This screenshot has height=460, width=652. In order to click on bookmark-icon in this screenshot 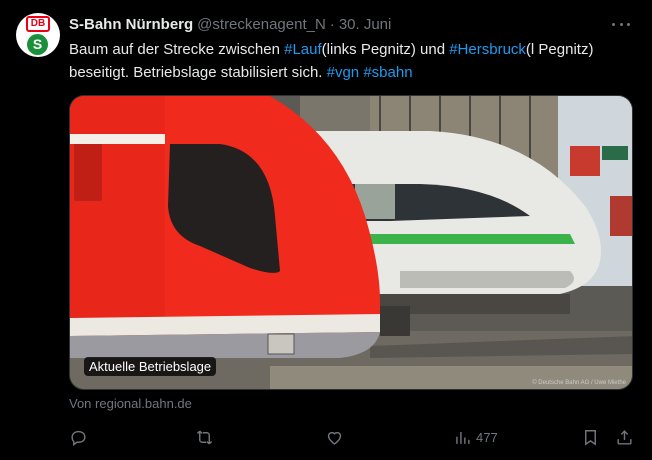, I will do `click(590, 437)`.